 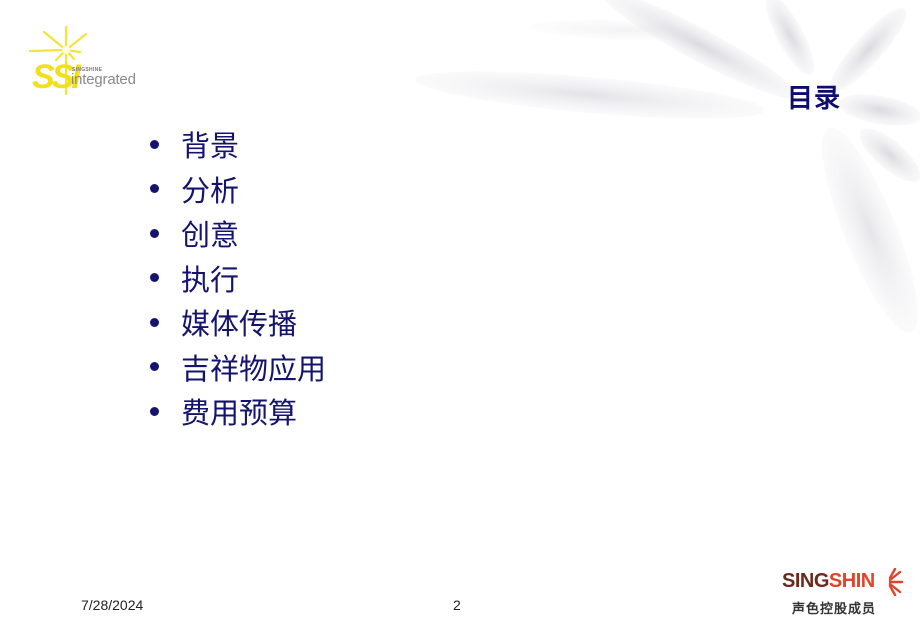 I want to click on ssi-integrated-logo: SSI SINGSHINE integrated, so click(x=87, y=61).